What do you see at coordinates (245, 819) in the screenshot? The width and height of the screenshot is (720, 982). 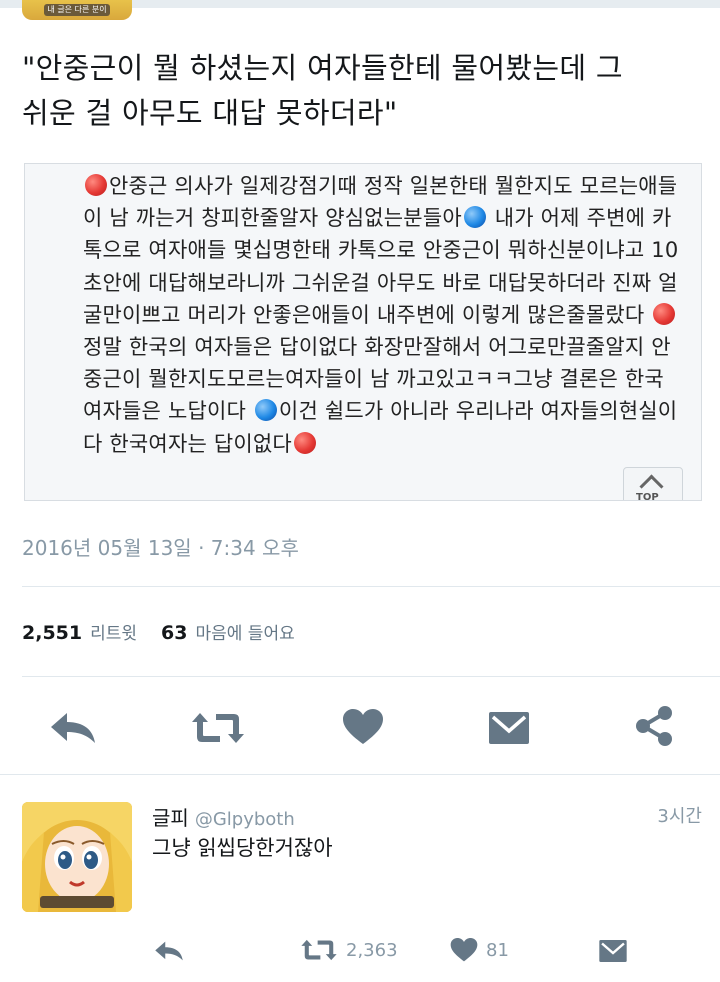 I see `reply-handle: @Glpyboth` at bounding box center [245, 819].